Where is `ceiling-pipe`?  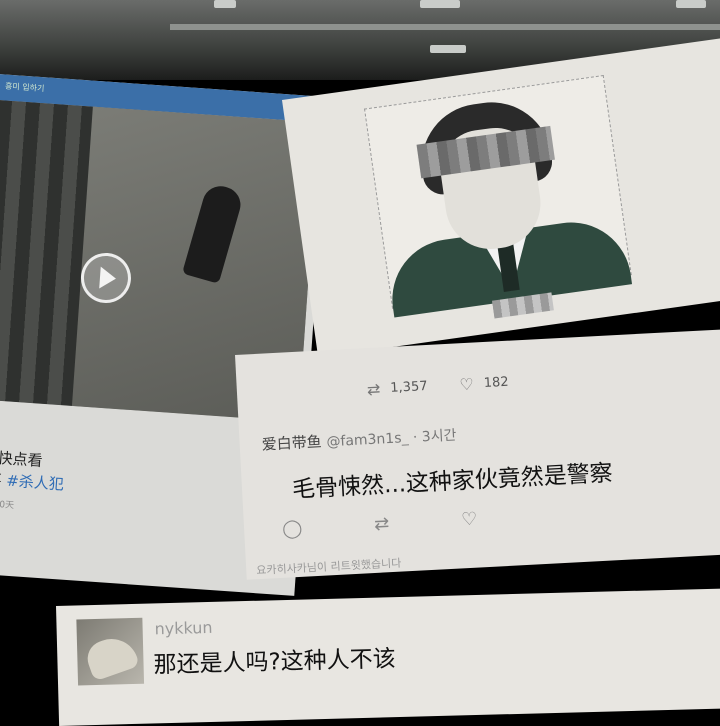 ceiling-pipe is located at coordinates (445, 27).